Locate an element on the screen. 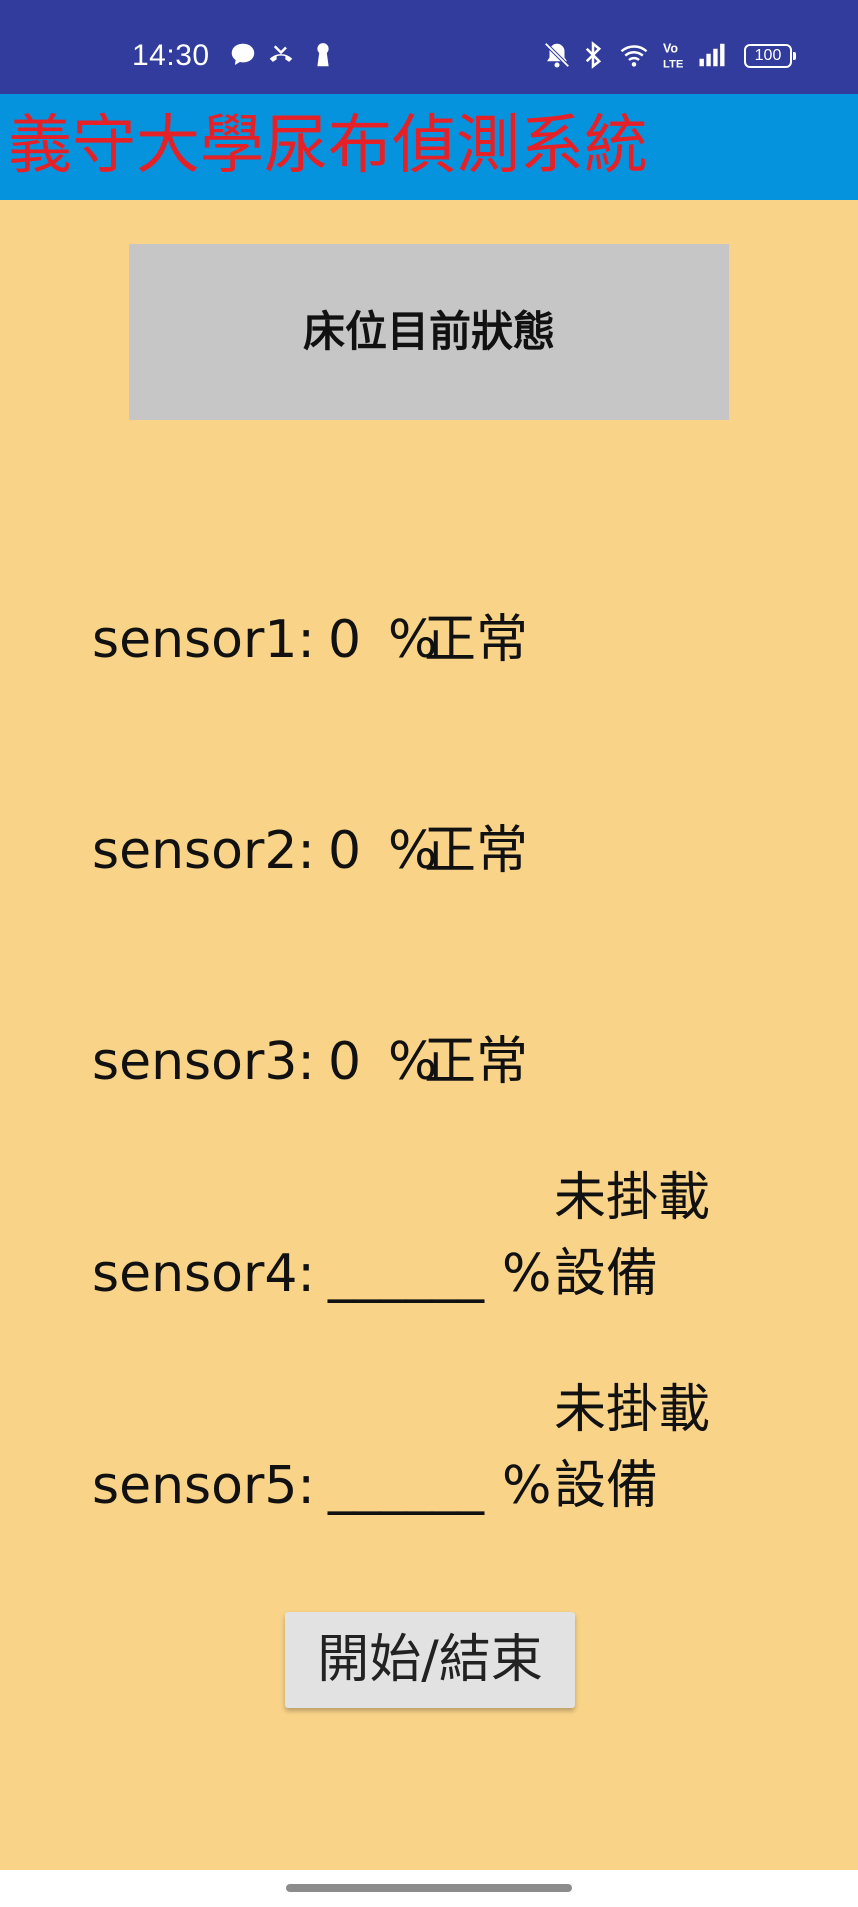  svg-text: Vo is located at coordinates (670, 49).